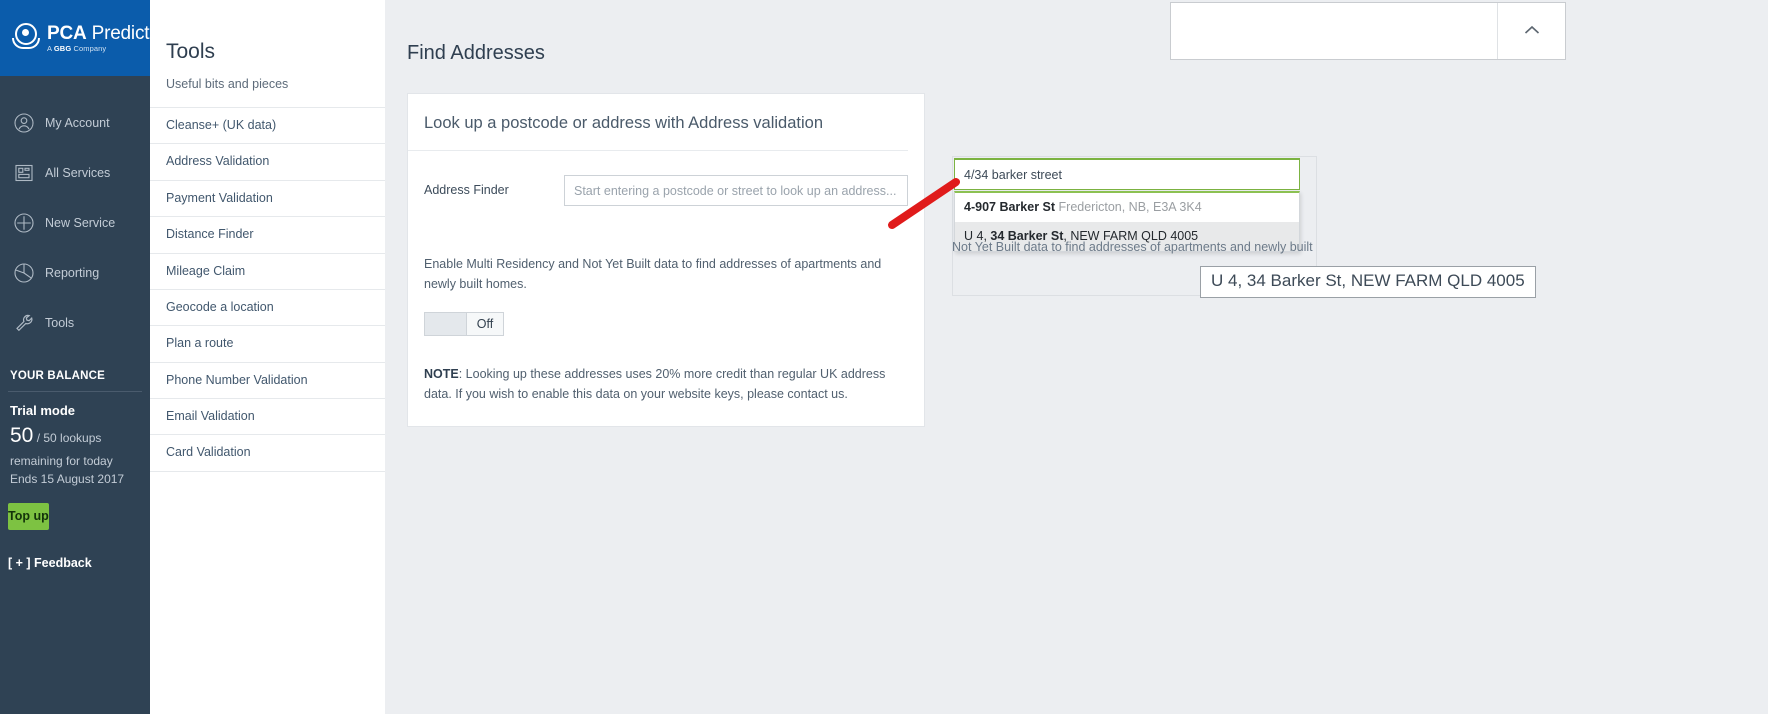 The height and width of the screenshot is (714, 1768). What do you see at coordinates (43, 410) in the screenshot?
I see `balance-mode: Trial mode` at bounding box center [43, 410].